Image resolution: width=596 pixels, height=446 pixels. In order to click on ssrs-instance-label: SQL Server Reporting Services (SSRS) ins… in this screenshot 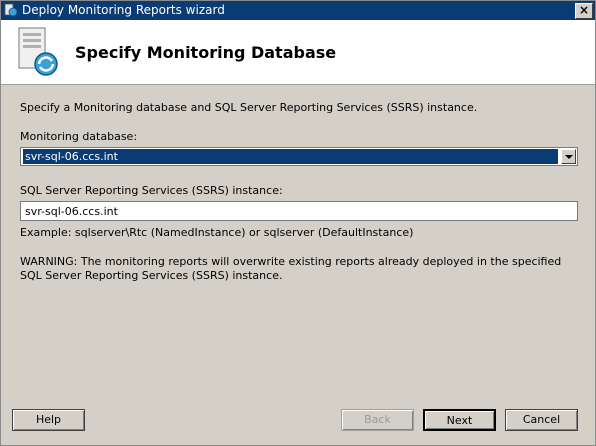, I will do `click(151, 190)`.